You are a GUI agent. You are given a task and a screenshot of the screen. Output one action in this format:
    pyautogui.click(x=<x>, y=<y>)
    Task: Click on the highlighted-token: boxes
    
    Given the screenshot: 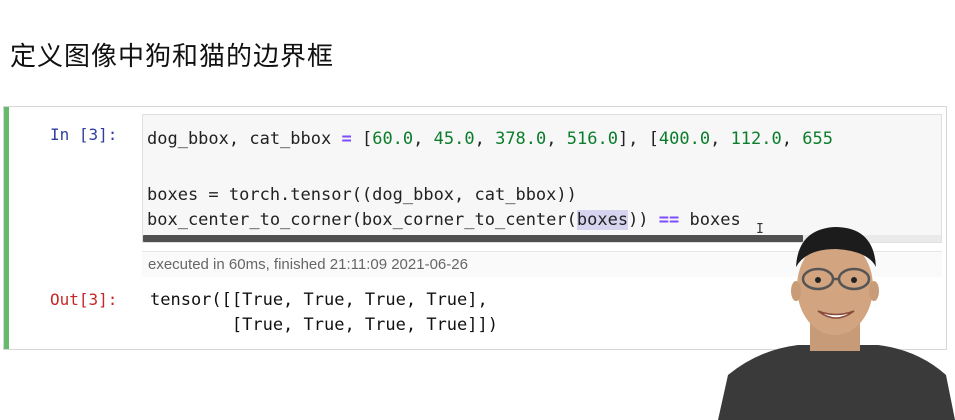 What is the action you would take?
    pyautogui.click(x=602, y=220)
    